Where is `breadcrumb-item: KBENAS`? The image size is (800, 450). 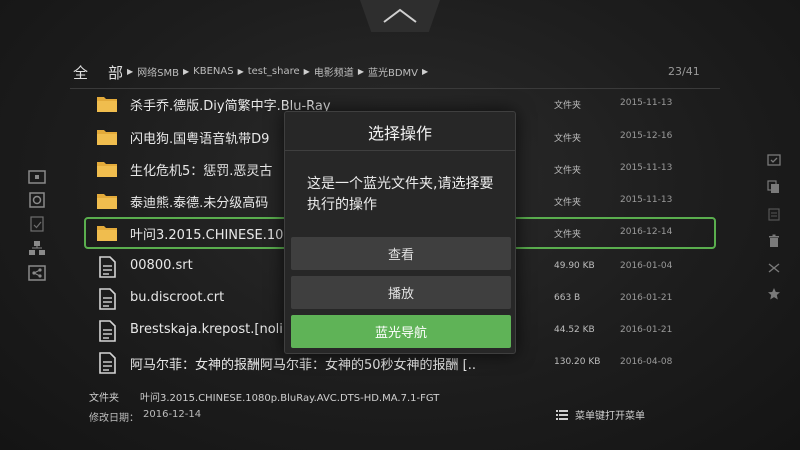 breadcrumb-item: KBENAS is located at coordinates (213, 71).